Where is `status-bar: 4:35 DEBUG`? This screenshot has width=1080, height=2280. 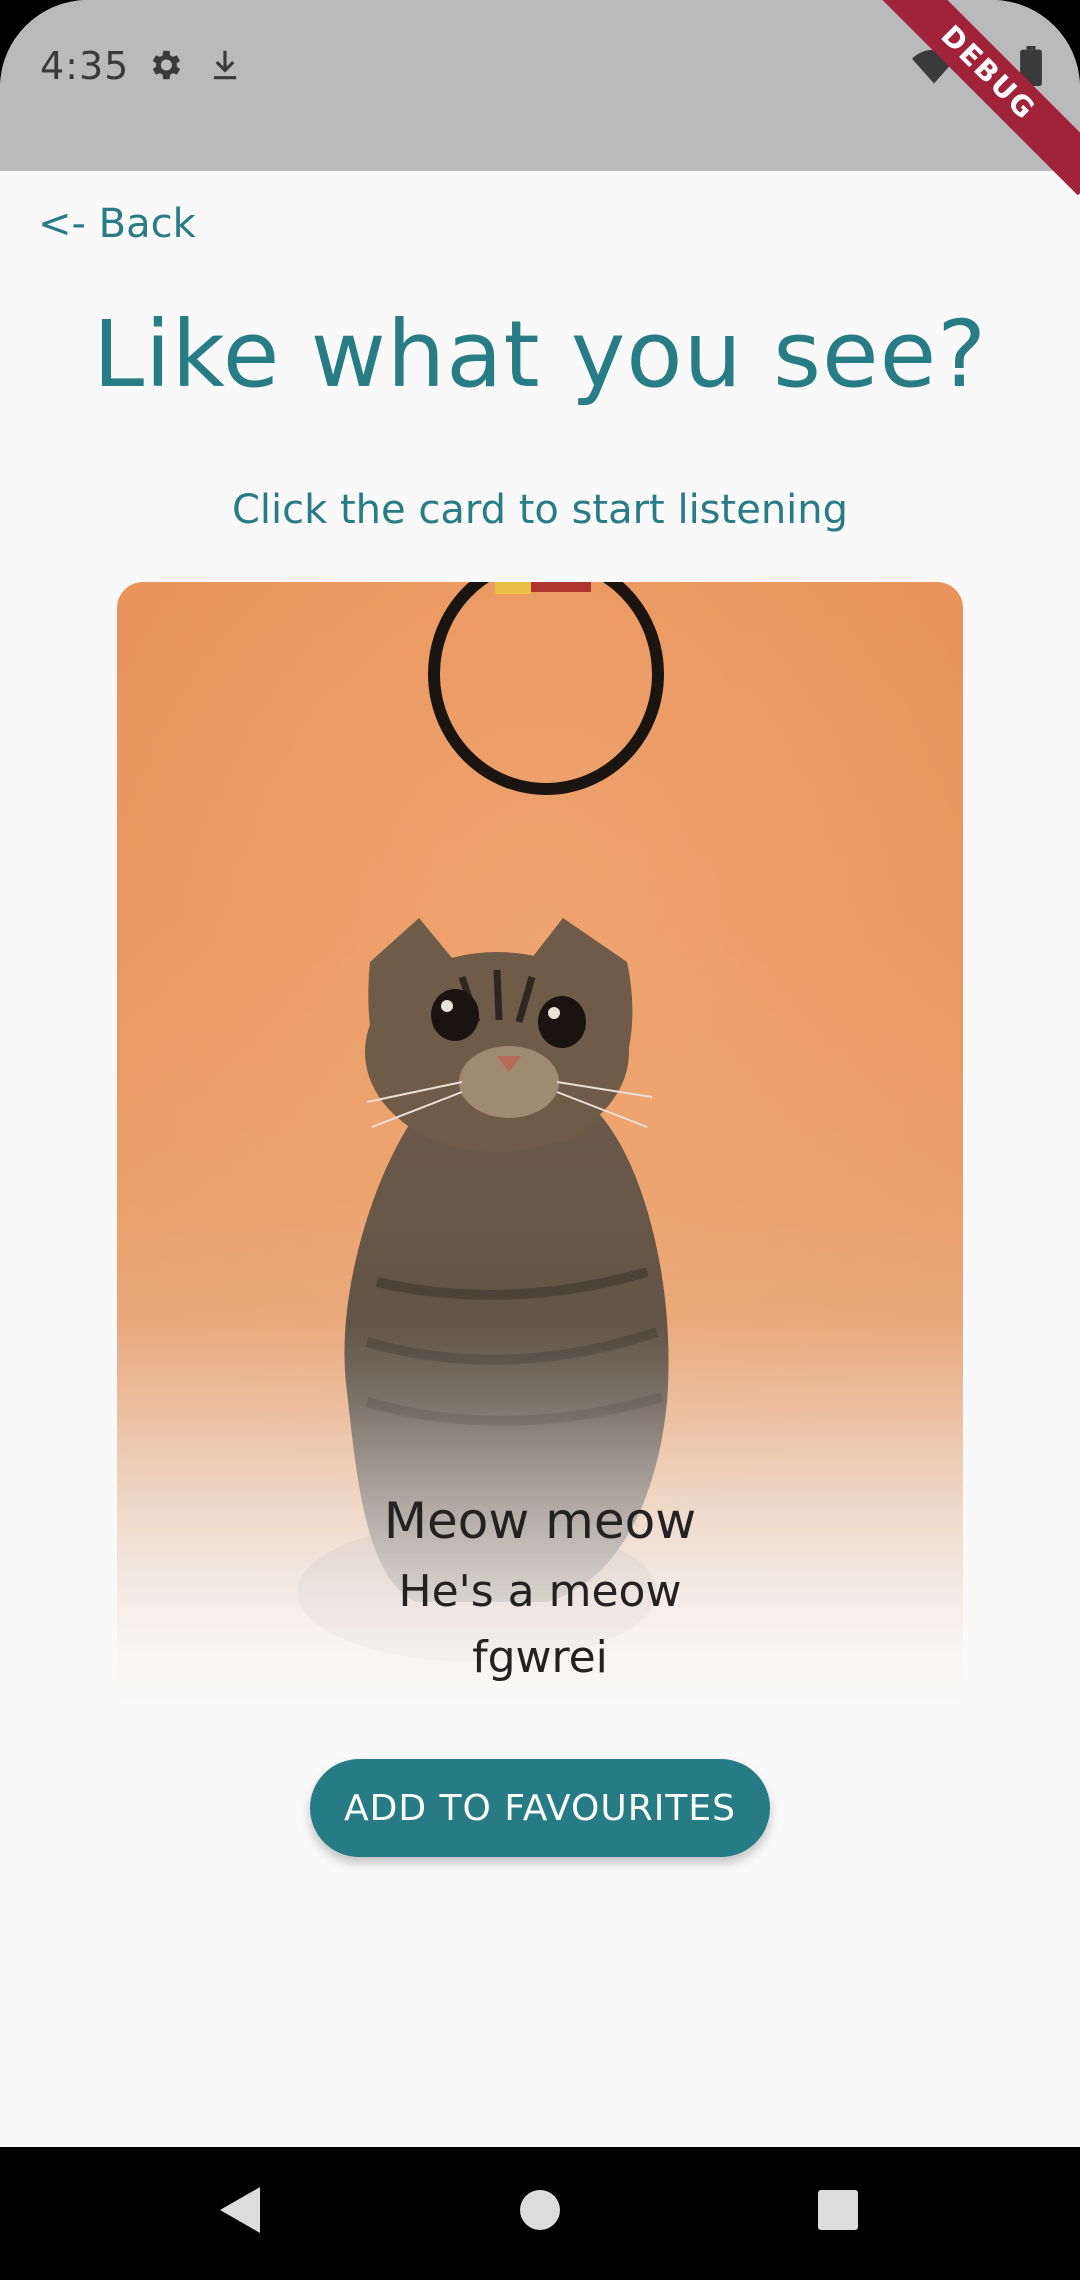
status-bar: 4:35 DEBUG is located at coordinates (540, 98).